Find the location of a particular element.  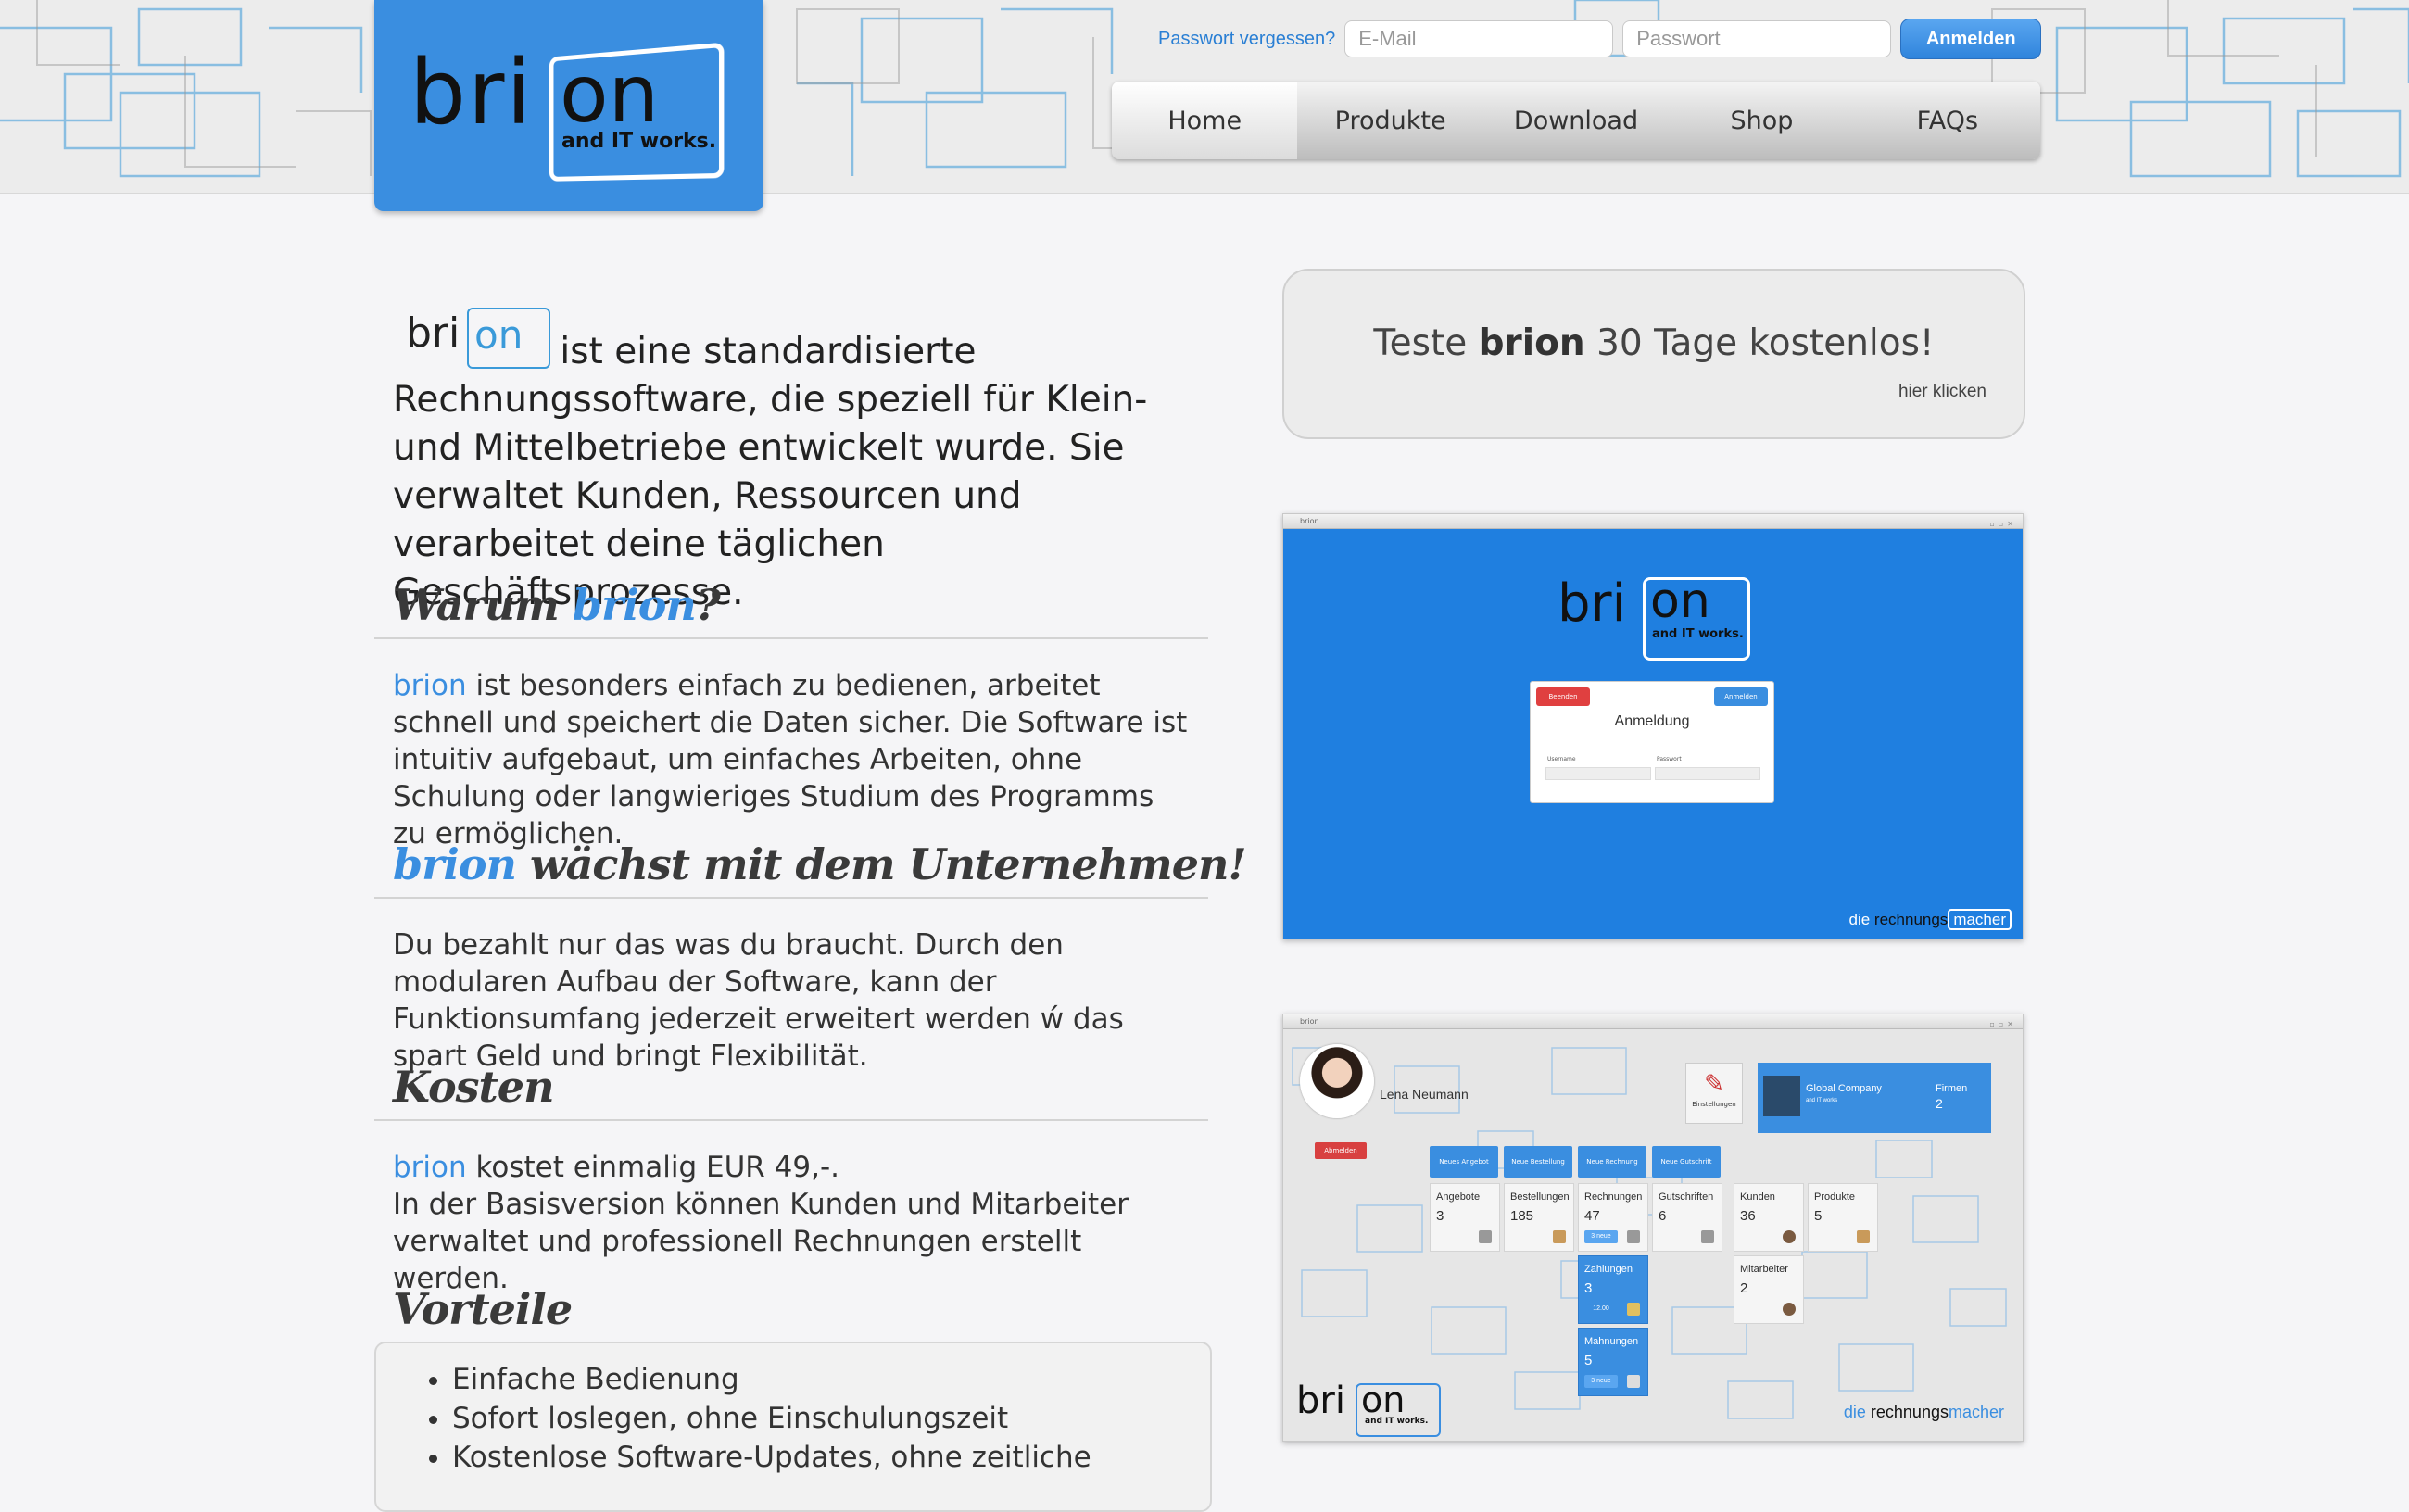

logout-button: Abmelden is located at coordinates (1341, 1150).